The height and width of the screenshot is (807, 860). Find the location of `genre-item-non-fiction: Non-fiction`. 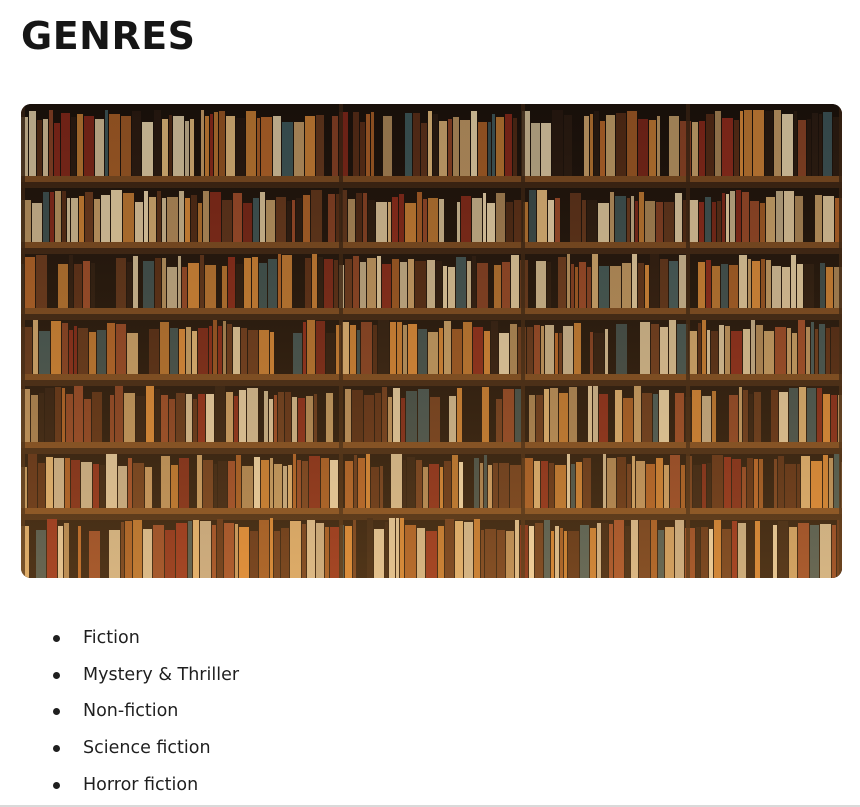

genre-item-non-fiction: Non-fiction is located at coordinates (146, 711).